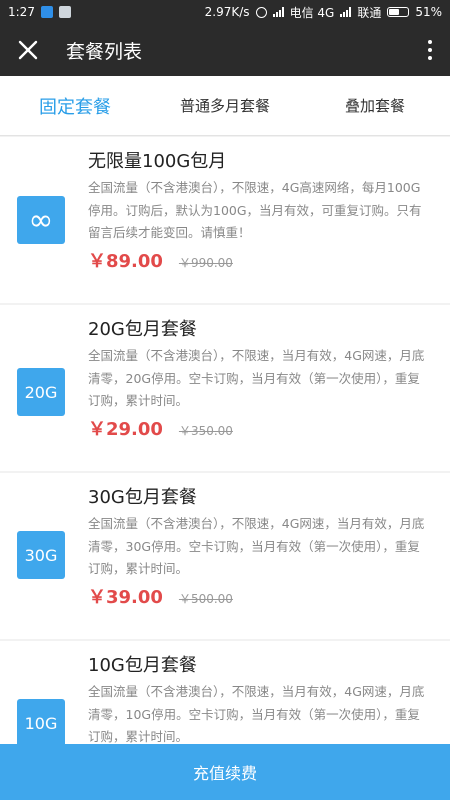 The image size is (450, 800). What do you see at coordinates (428, 12) in the screenshot?
I see `battery-level: 51%` at bounding box center [428, 12].